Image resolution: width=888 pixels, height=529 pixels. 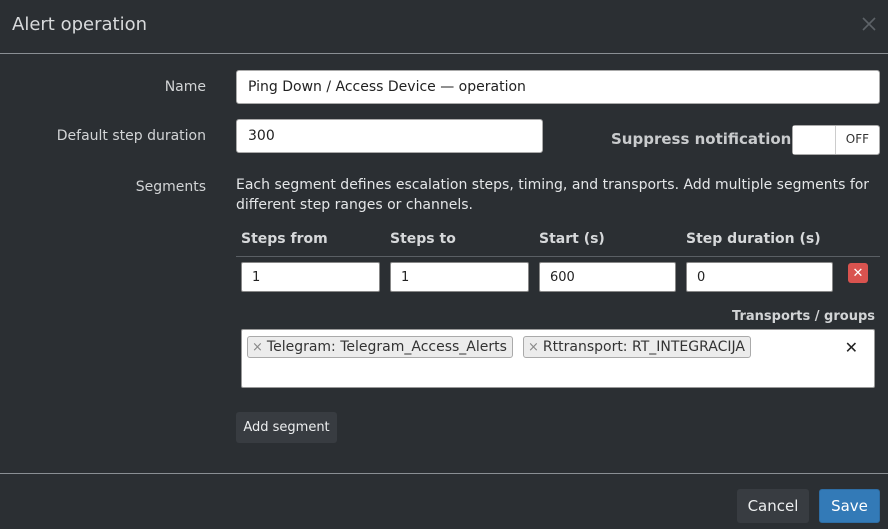 I want to click on toggle-state-text: OFF, so click(x=857, y=139).